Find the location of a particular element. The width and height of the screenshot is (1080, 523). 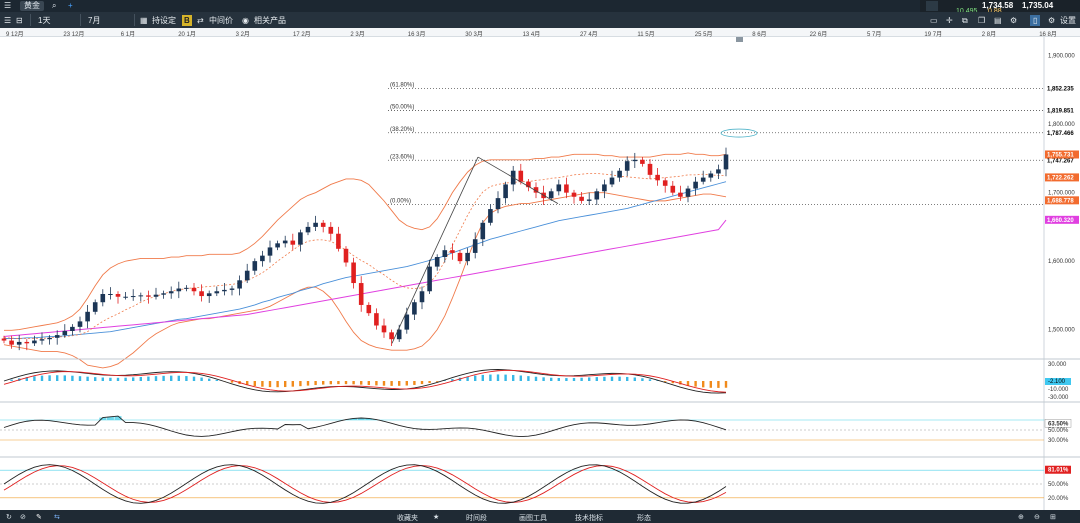

hamburger-menu-icon: ☰ is located at coordinates (7, 6).